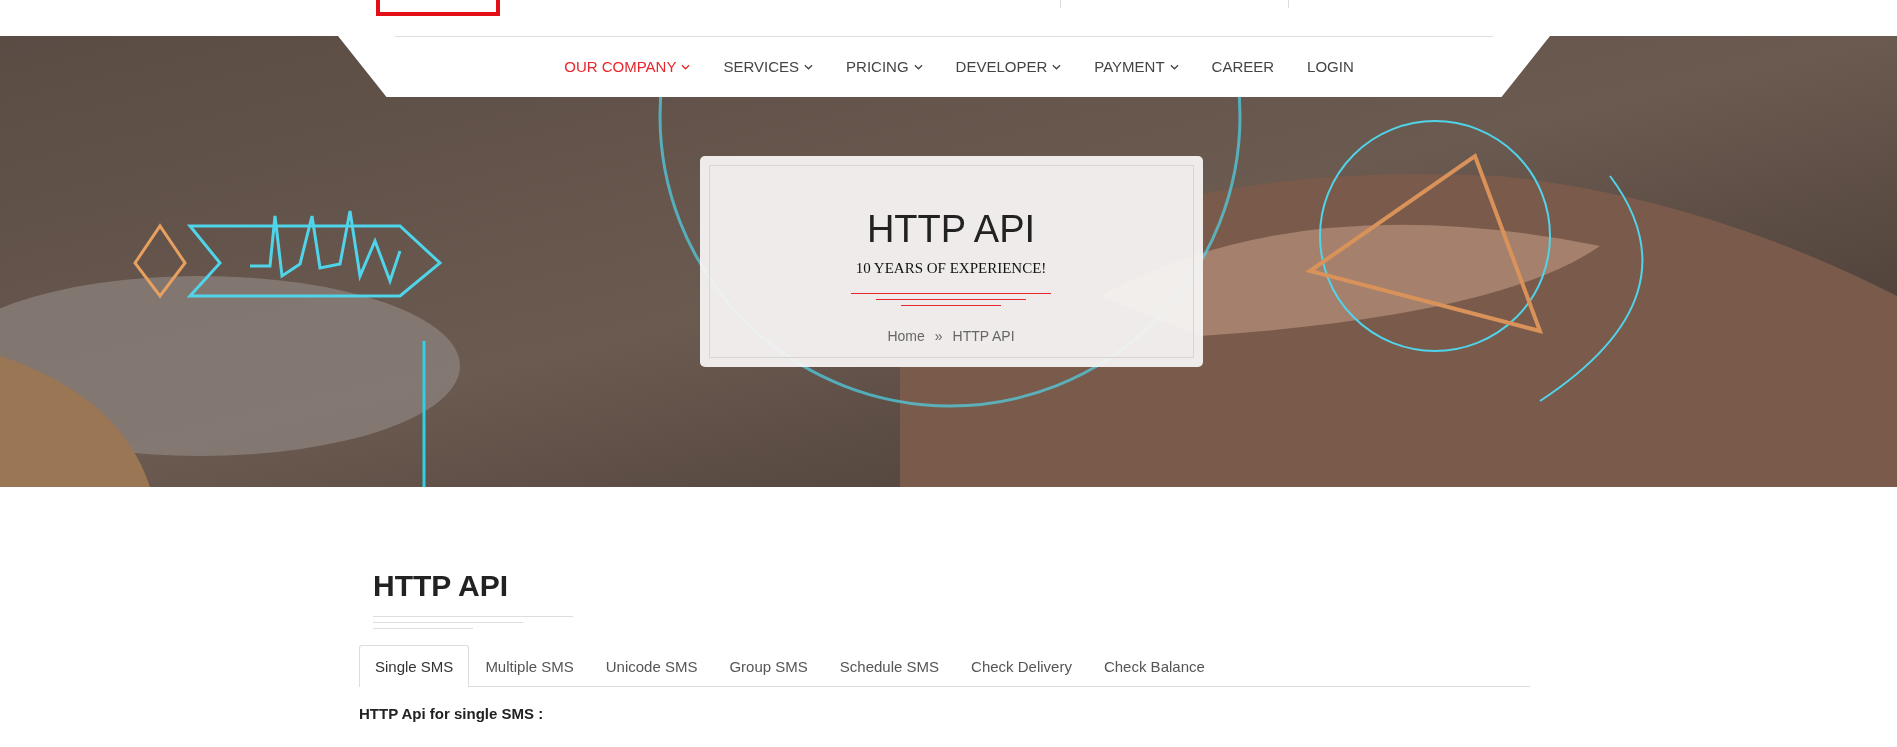 The image size is (1897, 747). What do you see at coordinates (768, 66) in the screenshot?
I see `nav-link: SERVICES` at bounding box center [768, 66].